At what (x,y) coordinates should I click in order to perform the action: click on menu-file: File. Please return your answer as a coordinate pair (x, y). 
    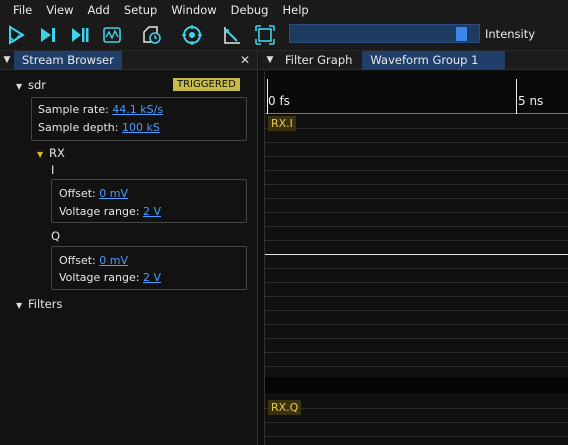
    Looking at the image, I should click on (22, 10).